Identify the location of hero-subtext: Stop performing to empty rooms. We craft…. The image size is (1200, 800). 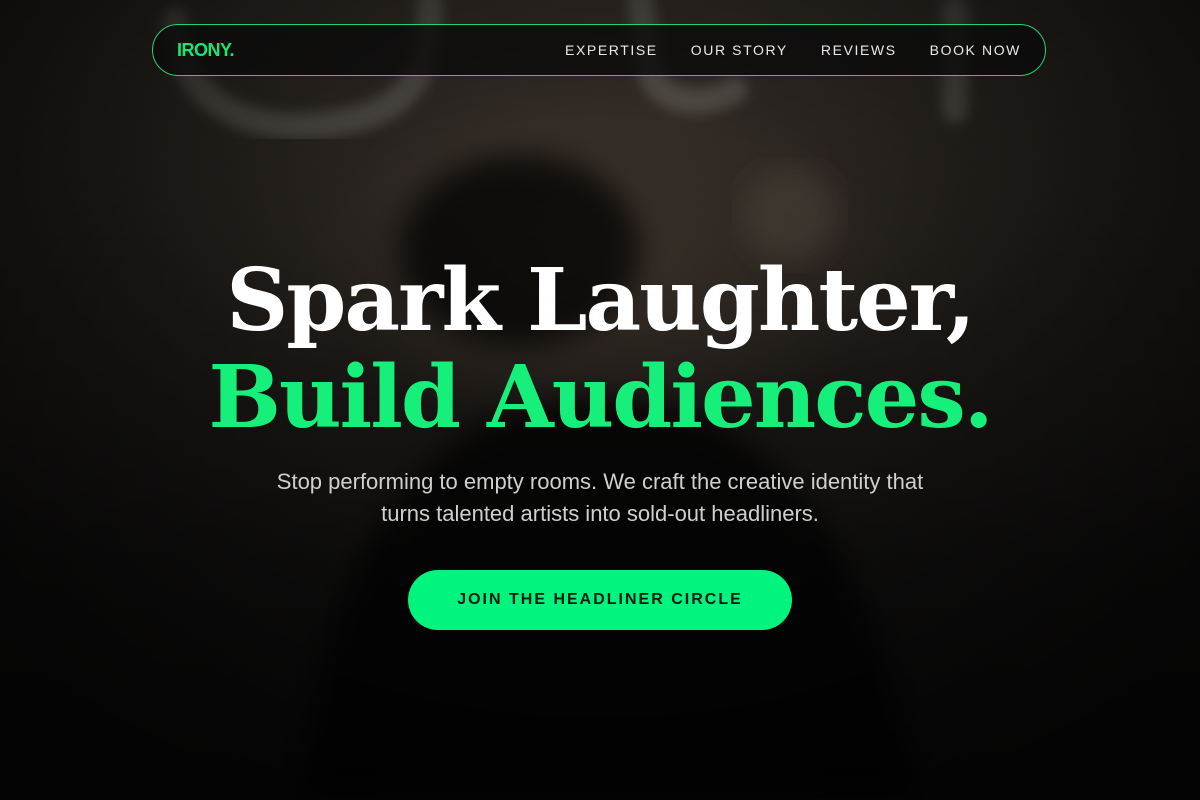
(600, 497).